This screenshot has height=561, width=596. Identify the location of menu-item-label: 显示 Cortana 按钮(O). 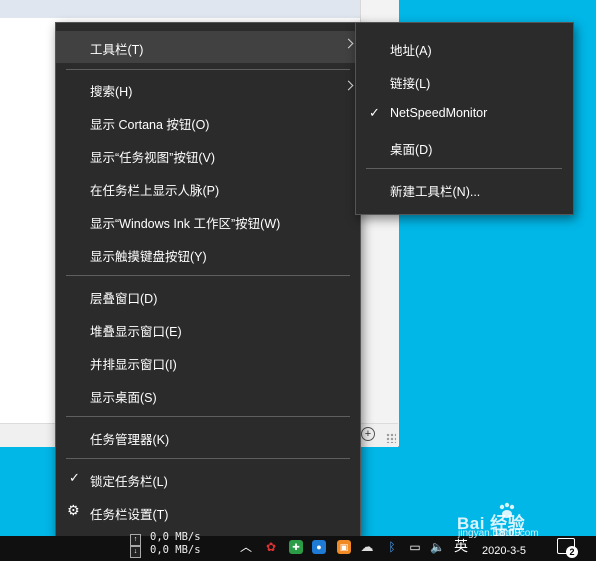
(150, 125).